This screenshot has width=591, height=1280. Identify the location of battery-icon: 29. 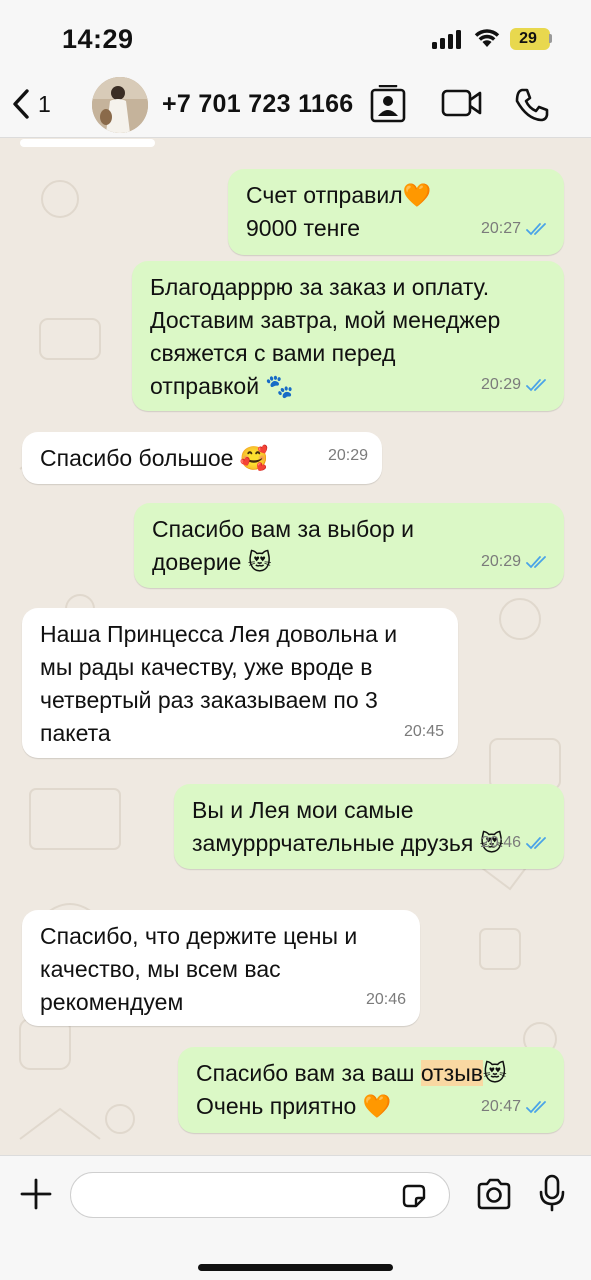
(530, 39).